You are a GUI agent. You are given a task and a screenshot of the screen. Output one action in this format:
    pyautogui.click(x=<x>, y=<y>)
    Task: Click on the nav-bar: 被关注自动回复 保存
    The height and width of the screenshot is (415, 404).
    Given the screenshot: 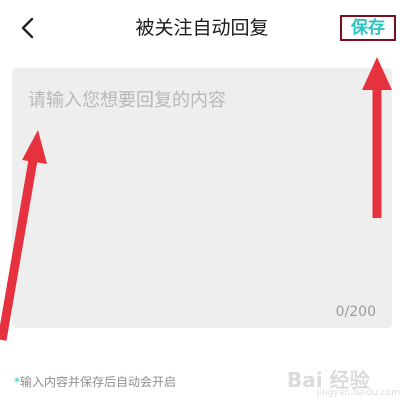 What is the action you would take?
    pyautogui.click(x=202, y=29)
    